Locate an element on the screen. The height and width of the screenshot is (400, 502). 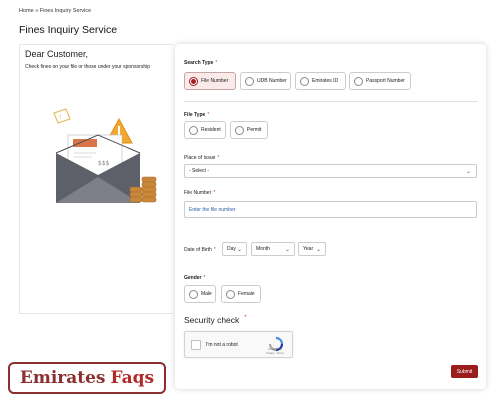
watermark-word-1: Emirates is located at coordinates (62, 378).